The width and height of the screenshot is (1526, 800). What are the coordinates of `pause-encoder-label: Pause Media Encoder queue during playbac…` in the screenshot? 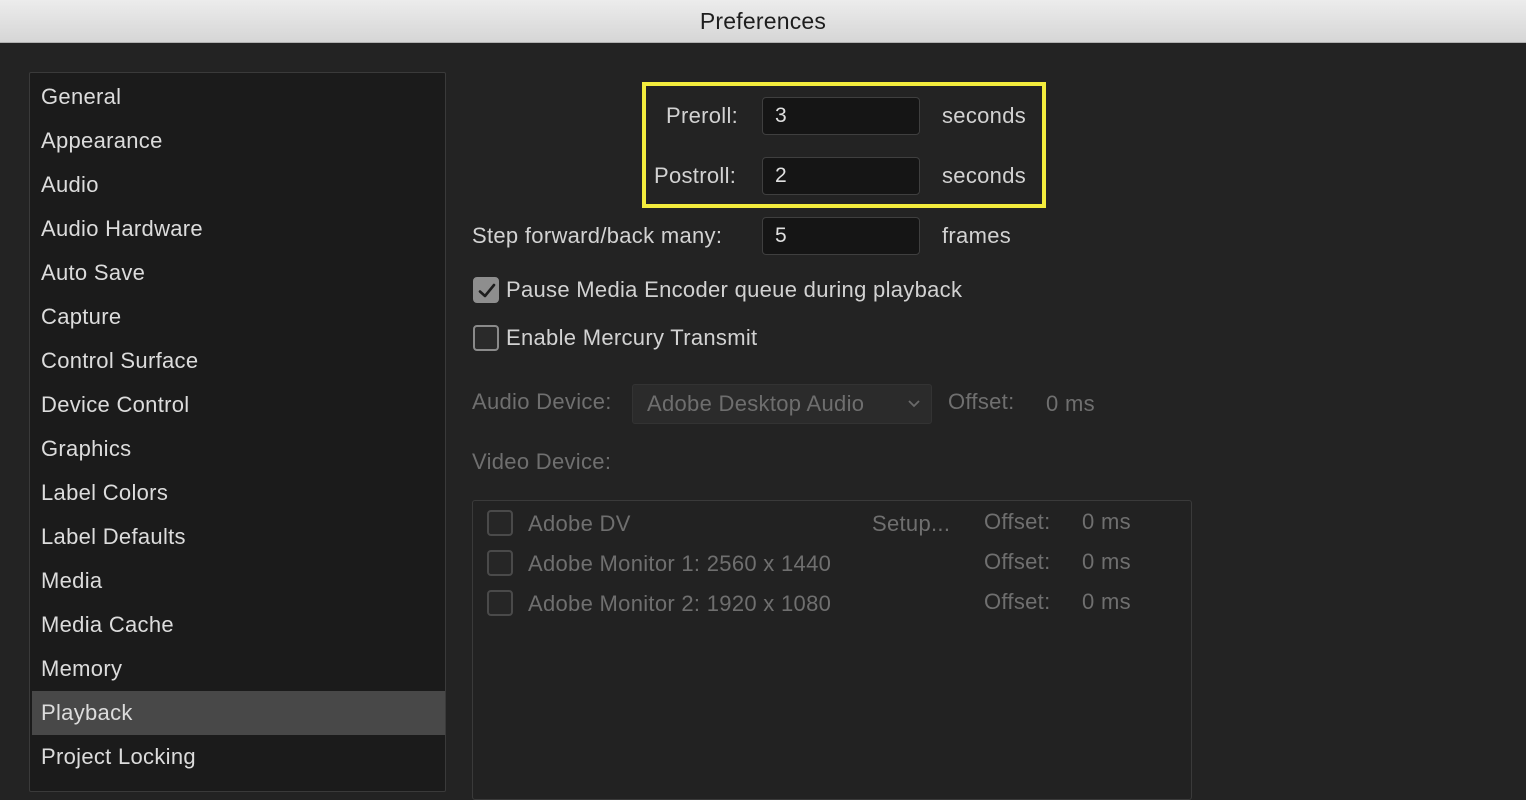 It's located at (734, 290).